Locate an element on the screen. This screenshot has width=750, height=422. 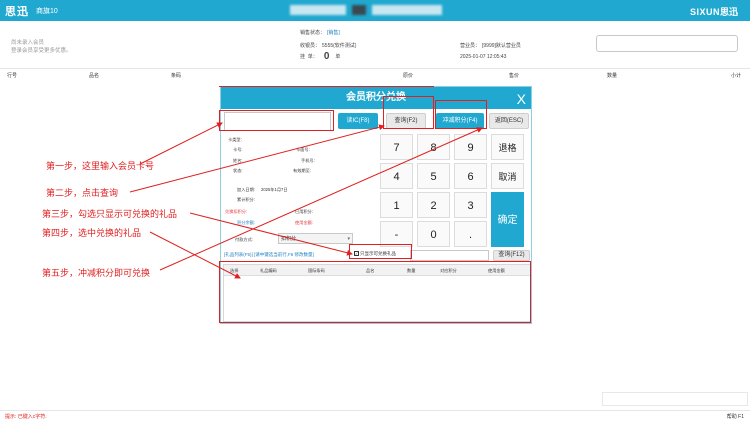
footer-divider is located at coordinates (375, 410).